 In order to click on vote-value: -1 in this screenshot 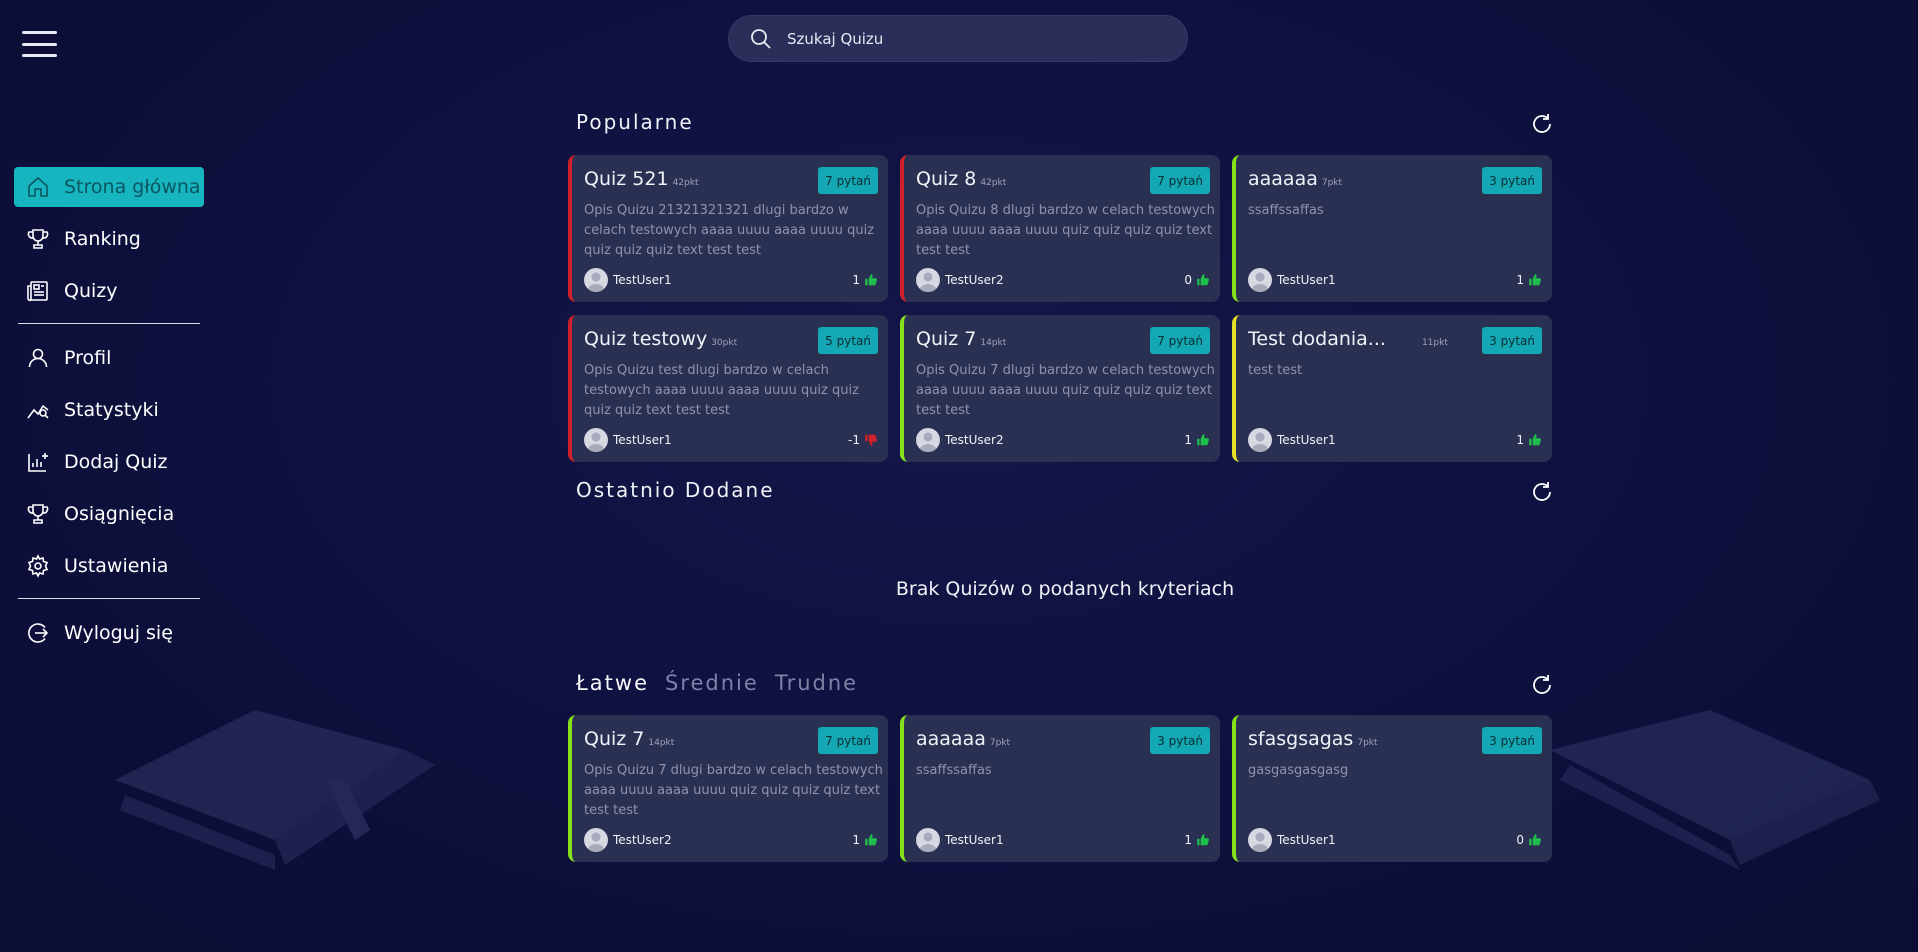, I will do `click(854, 440)`.